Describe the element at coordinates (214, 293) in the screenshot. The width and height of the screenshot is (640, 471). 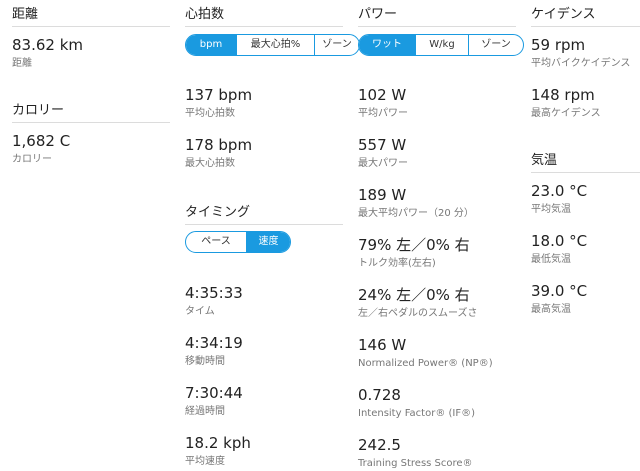
I see `time-value: 4:35:33` at that location.